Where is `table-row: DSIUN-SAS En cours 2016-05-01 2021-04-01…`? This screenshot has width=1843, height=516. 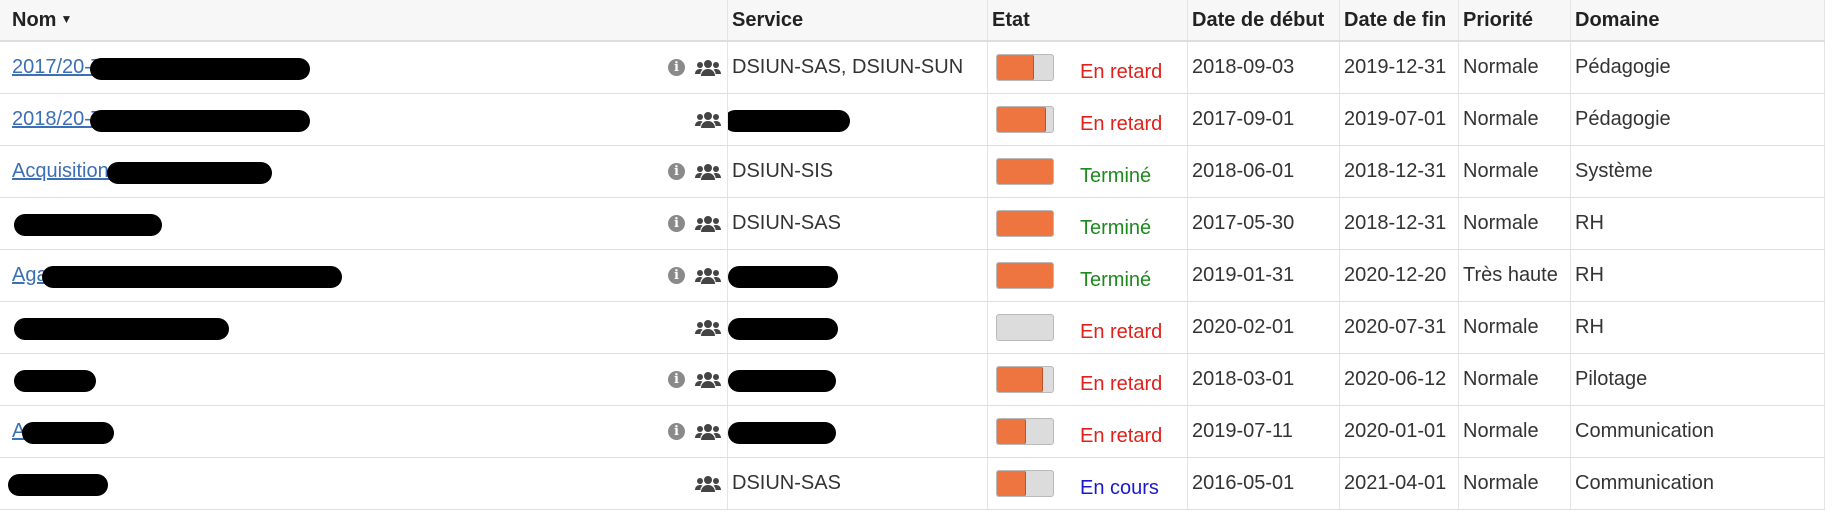 table-row: DSIUN-SAS En cours 2016-05-01 2021-04-01… is located at coordinates (912, 484).